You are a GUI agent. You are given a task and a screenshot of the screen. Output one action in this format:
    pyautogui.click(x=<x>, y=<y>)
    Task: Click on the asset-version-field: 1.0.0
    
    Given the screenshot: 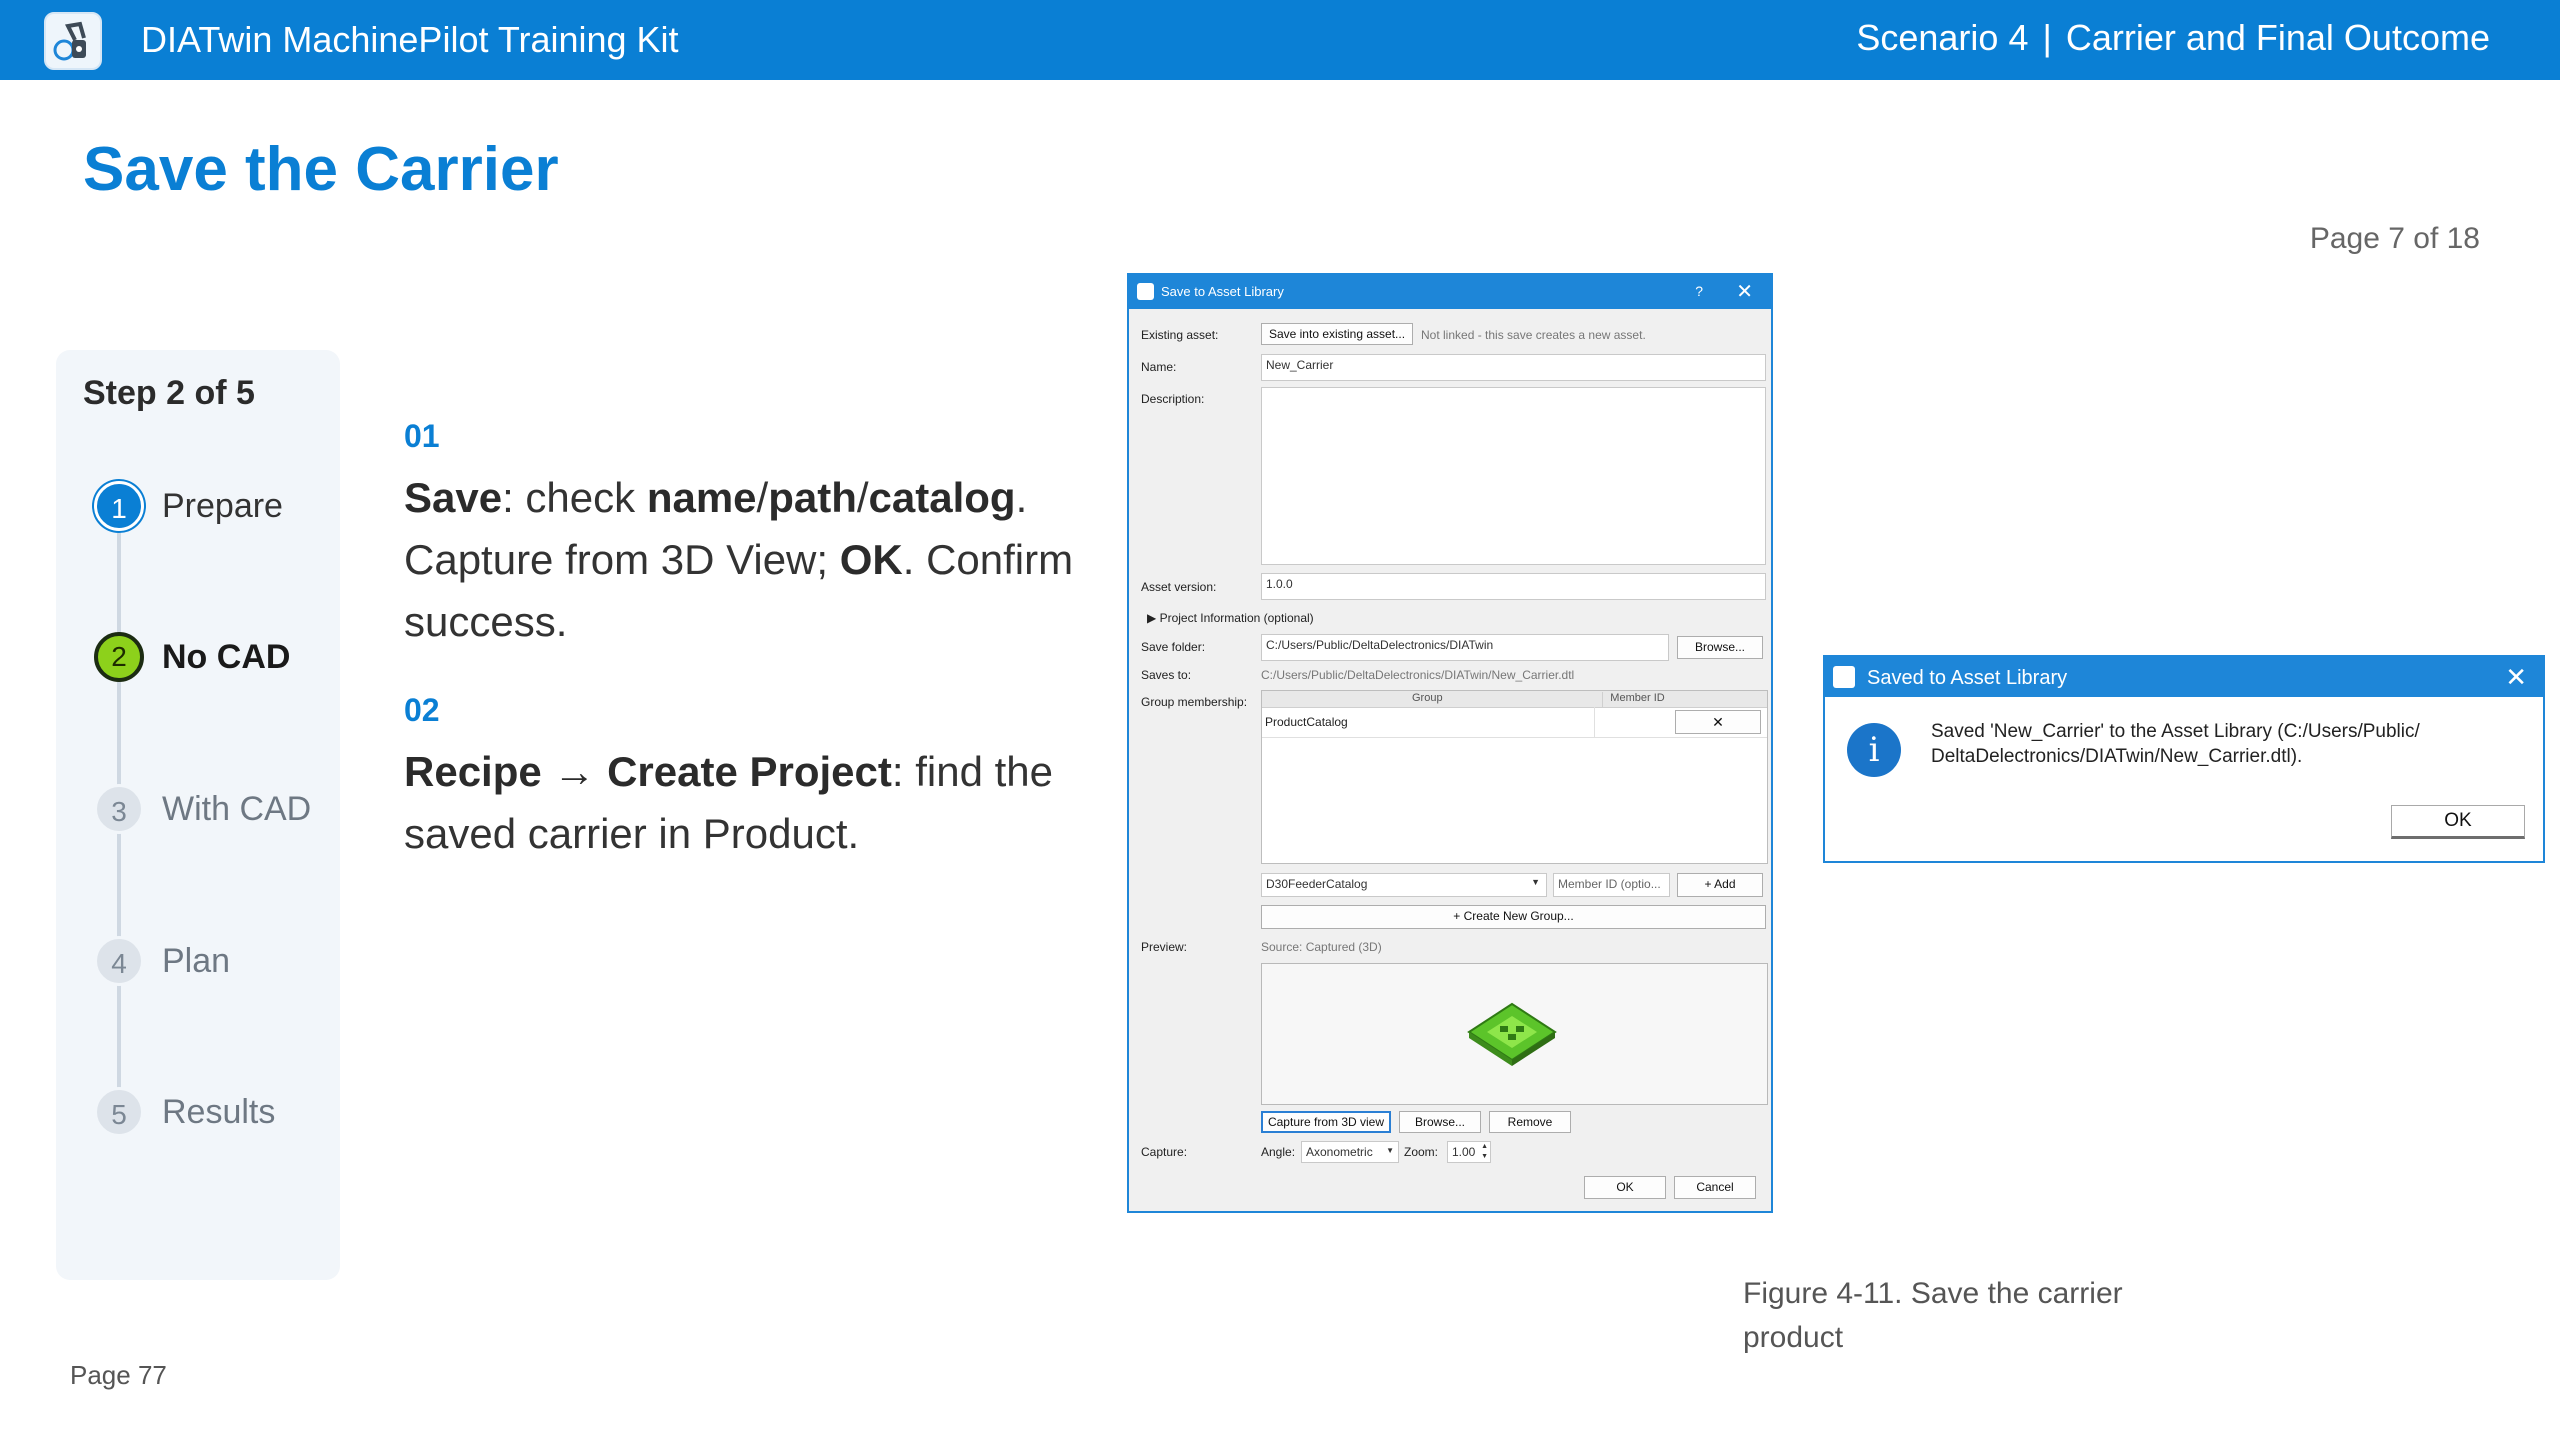 What is the action you would take?
    pyautogui.click(x=1513, y=586)
    